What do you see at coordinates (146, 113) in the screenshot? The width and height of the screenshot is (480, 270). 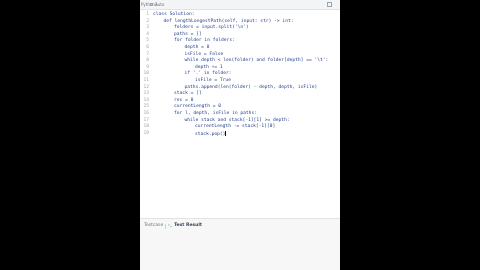 I see `line-number: 16` at bounding box center [146, 113].